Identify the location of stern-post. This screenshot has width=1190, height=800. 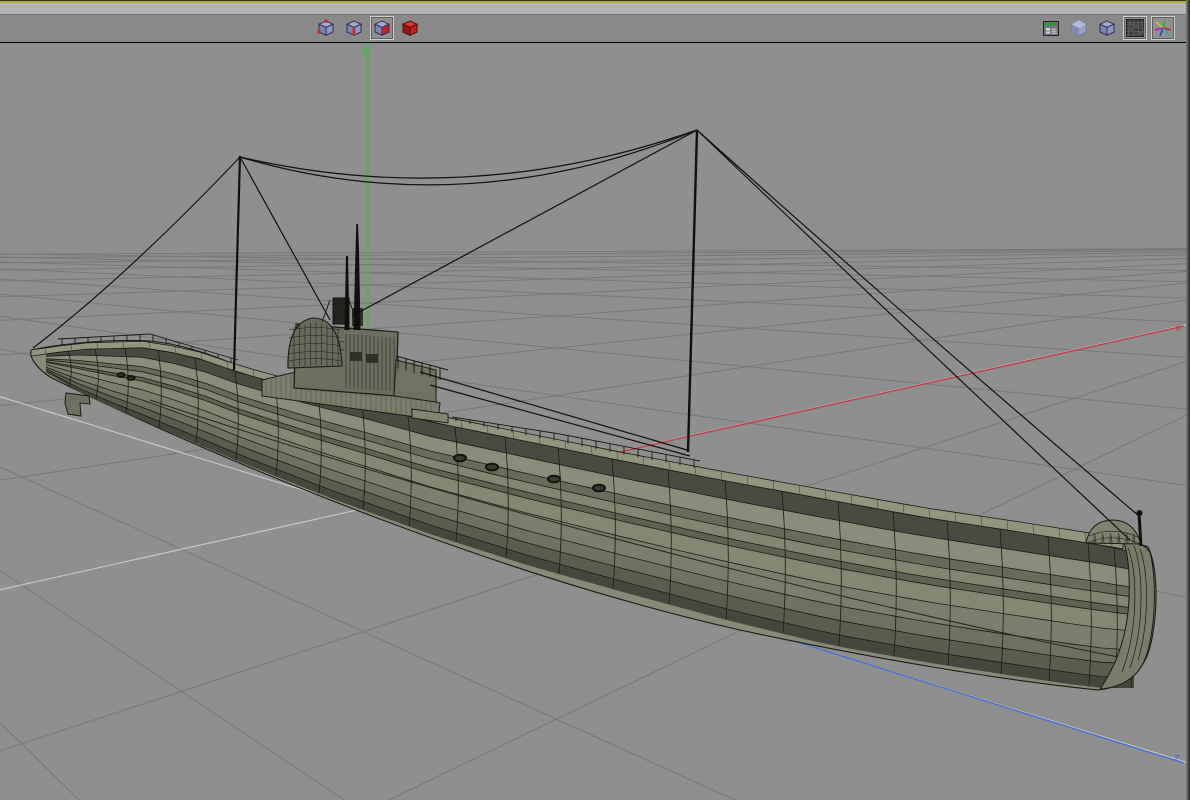
(1140, 530).